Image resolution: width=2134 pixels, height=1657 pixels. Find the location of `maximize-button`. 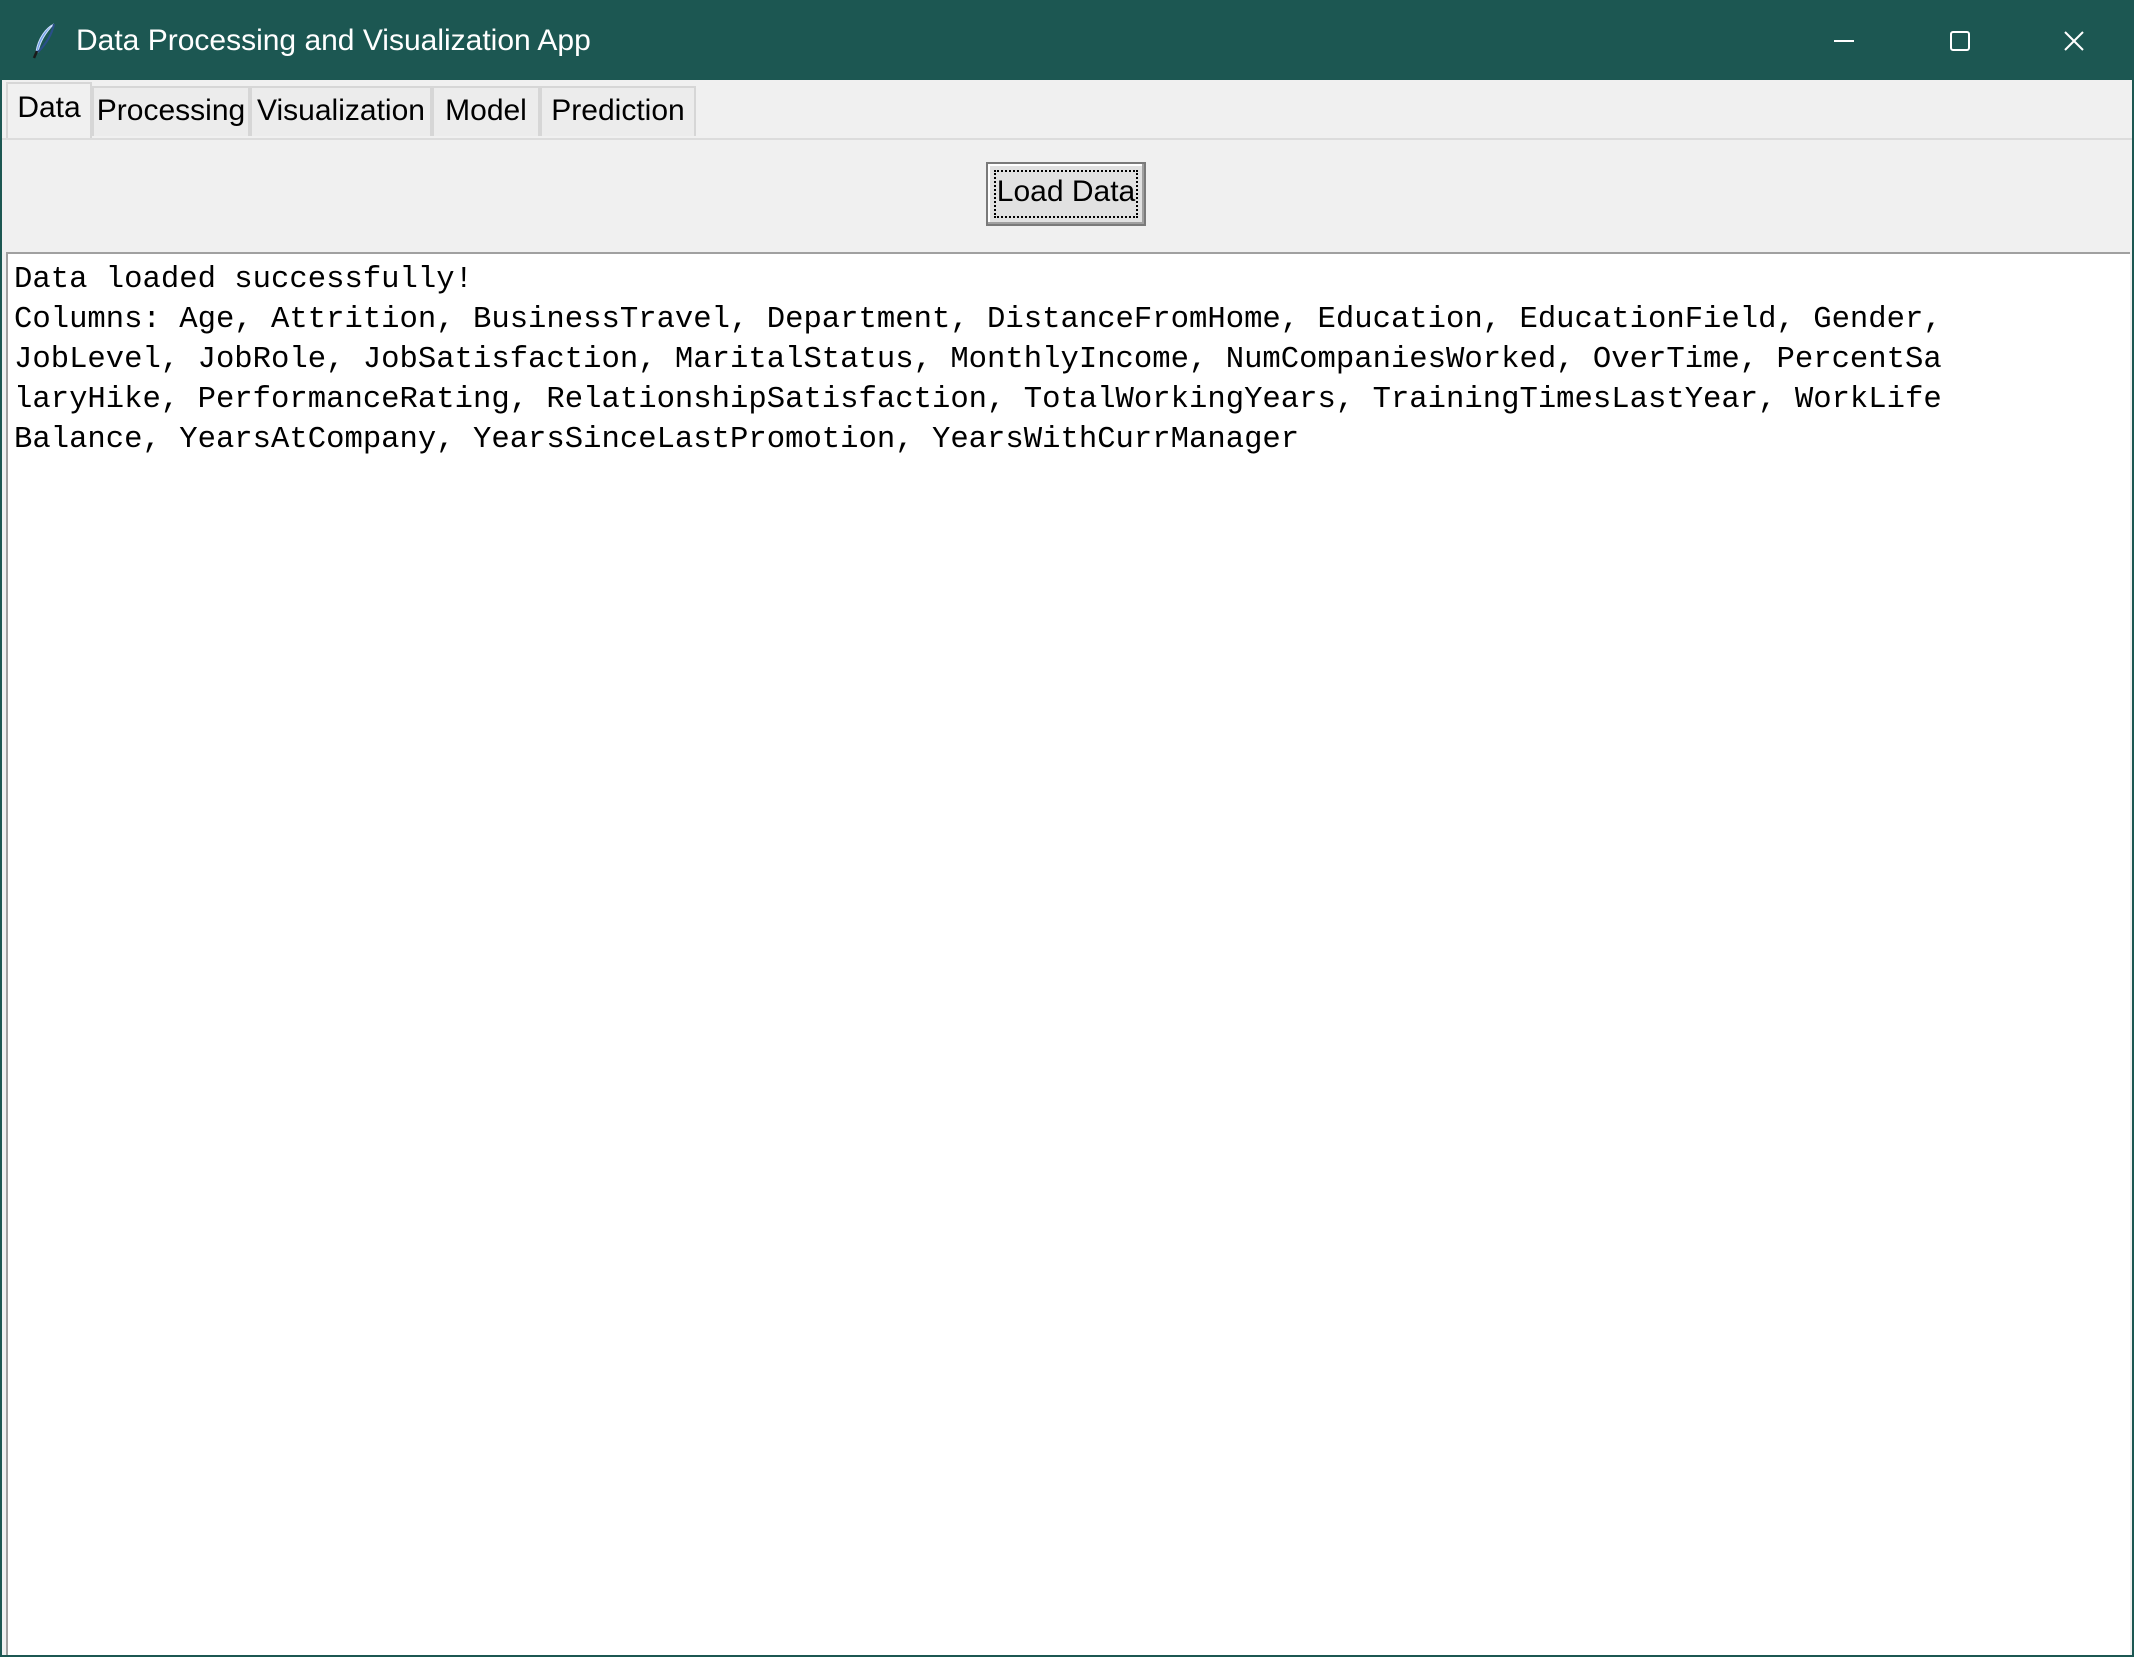

maximize-button is located at coordinates (1960, 41).